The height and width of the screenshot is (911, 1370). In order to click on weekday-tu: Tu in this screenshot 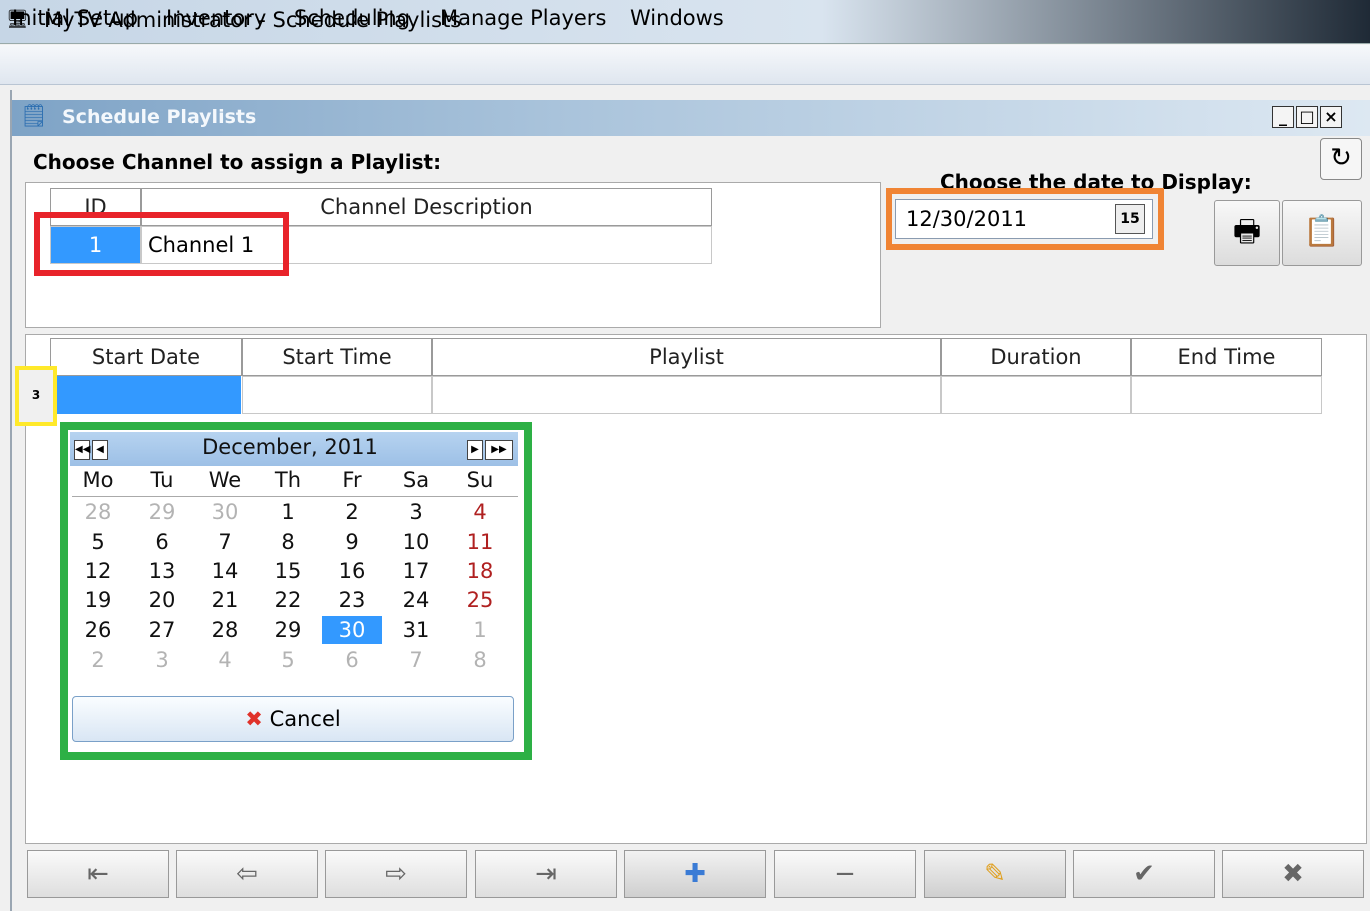, I will do `click(162, 480)`.